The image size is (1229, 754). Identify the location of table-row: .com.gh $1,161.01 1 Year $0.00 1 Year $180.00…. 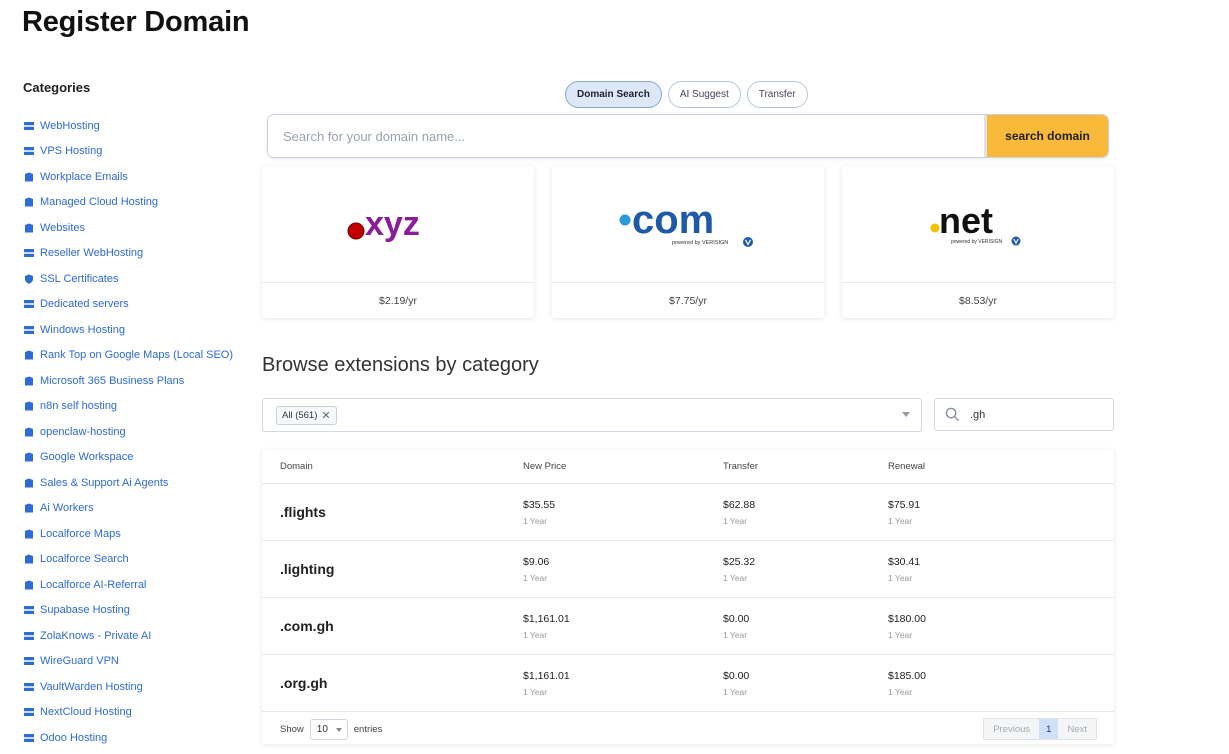
(688, 626).